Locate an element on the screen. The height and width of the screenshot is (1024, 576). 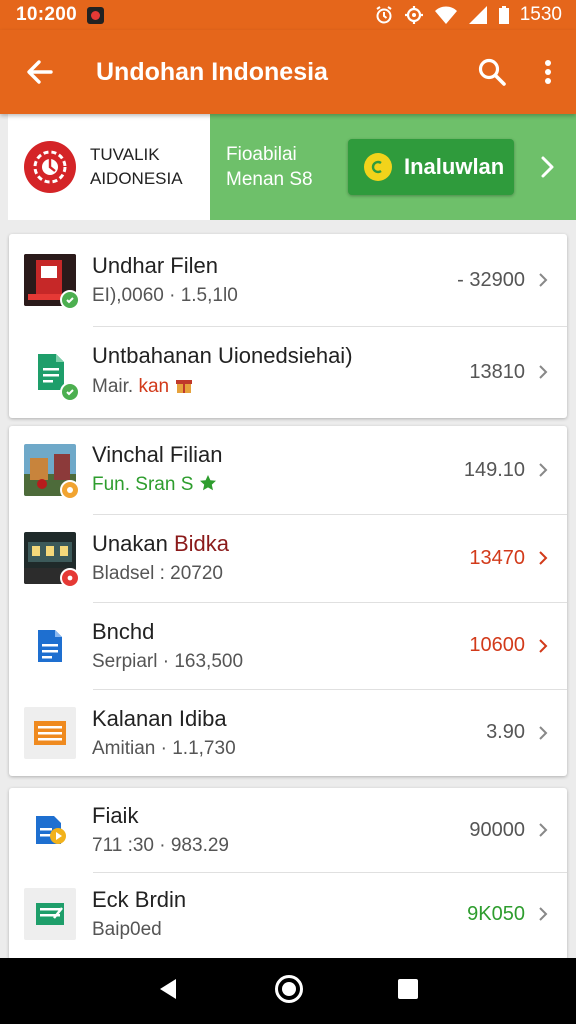
list-item: Untbahanan Uionedsiehai) Mair. kan 13810 is located at coordinates (288, 372).